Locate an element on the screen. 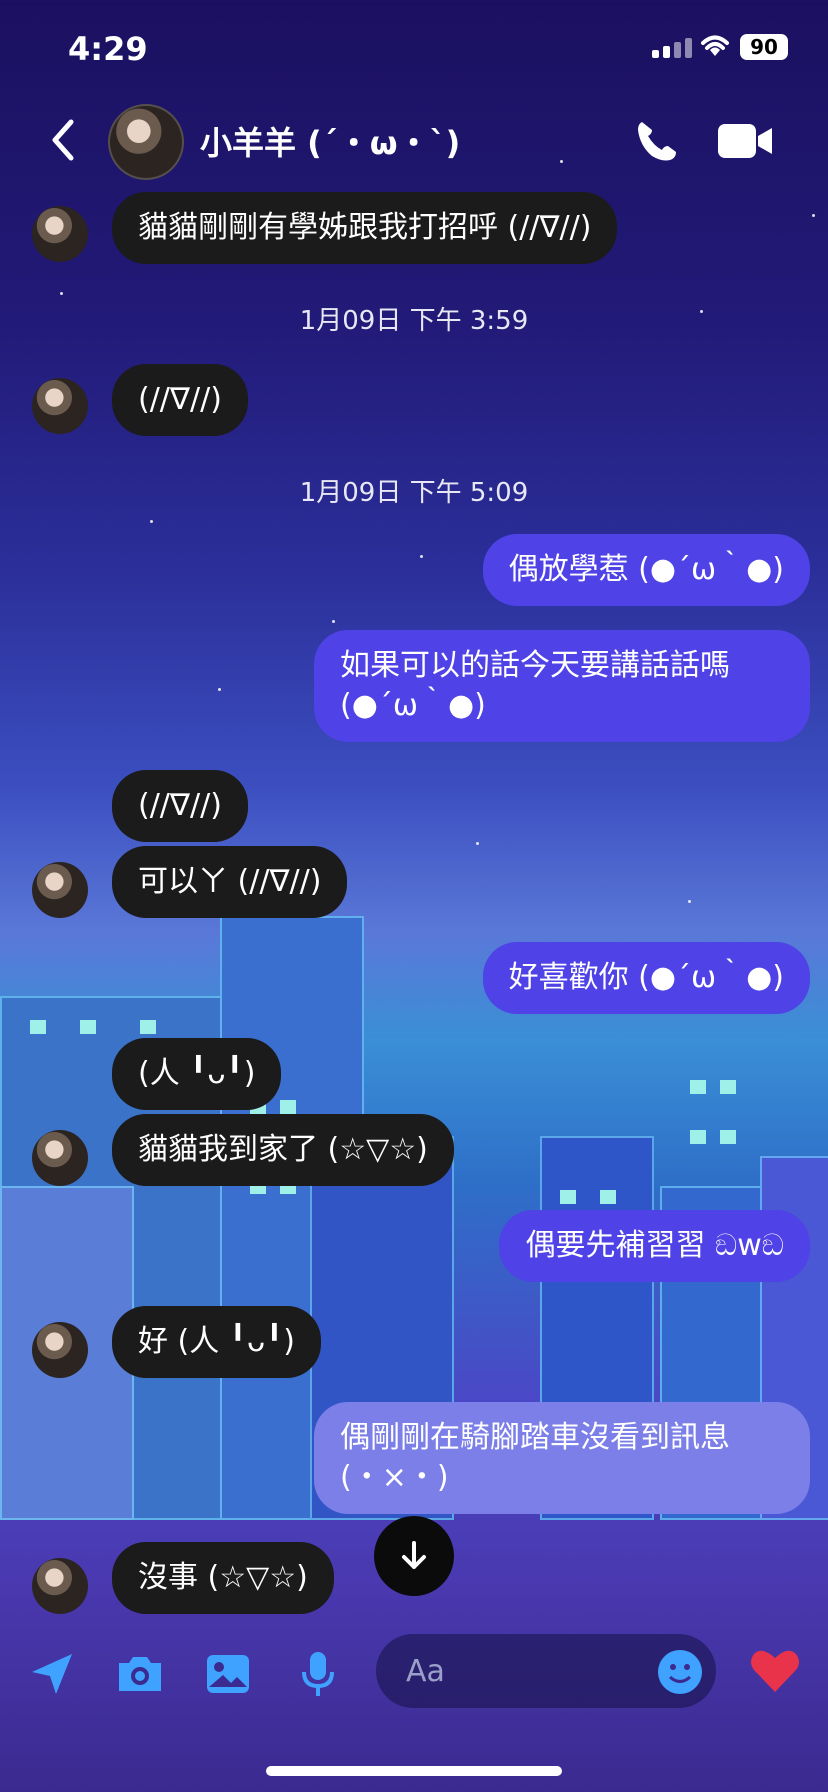 The image size is (828, 1792). microphone-icon is located at coordinates (318, 1674).